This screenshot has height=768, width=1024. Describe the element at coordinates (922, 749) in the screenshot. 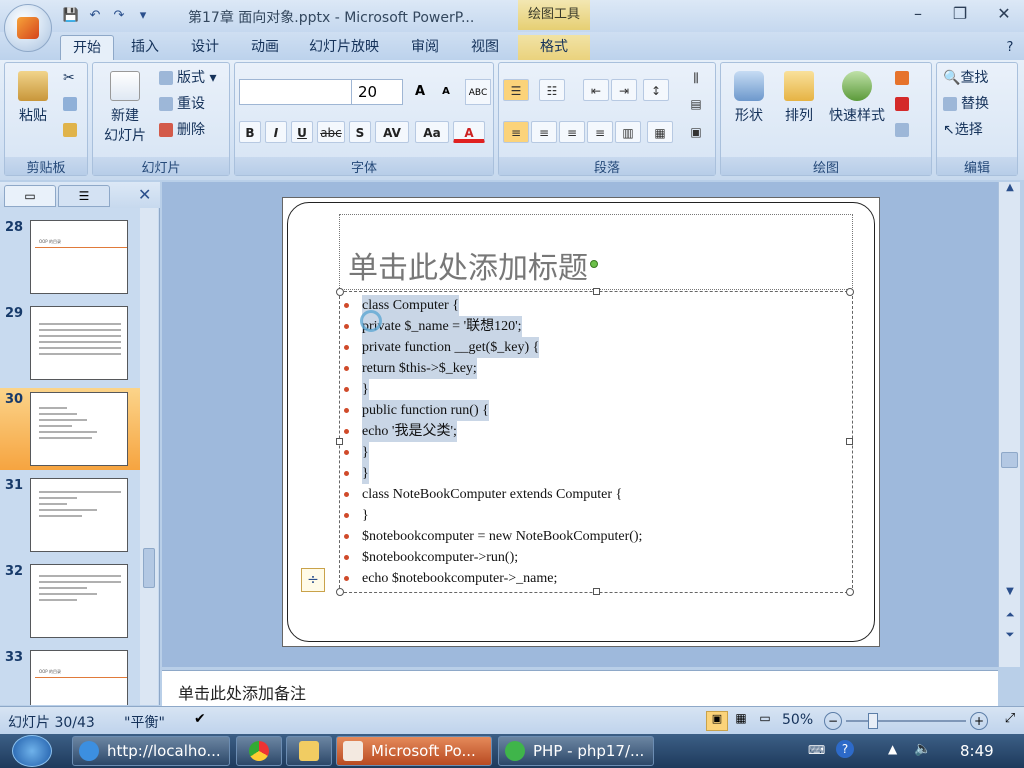

I see `volume-icon: 🔈` at that location.